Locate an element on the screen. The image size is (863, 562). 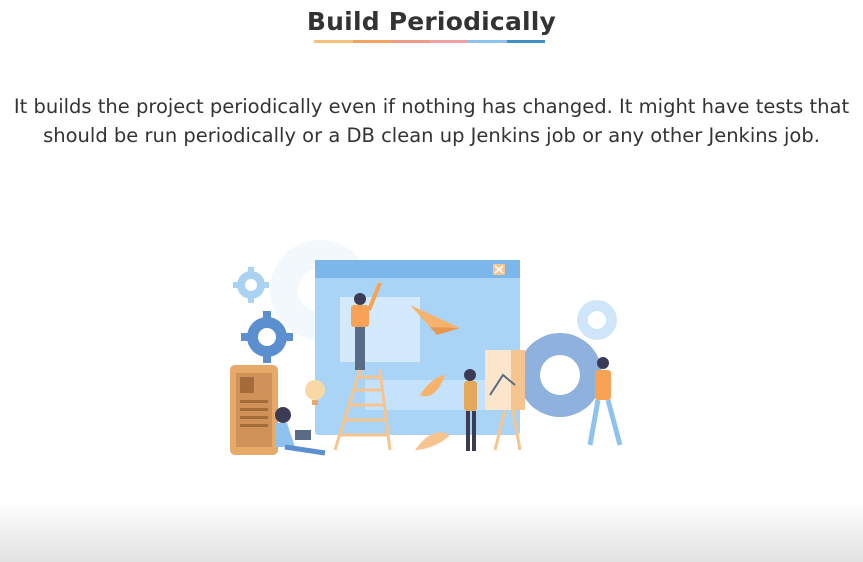
slide-title: Build Periodically is located at coordinates (431, 21).